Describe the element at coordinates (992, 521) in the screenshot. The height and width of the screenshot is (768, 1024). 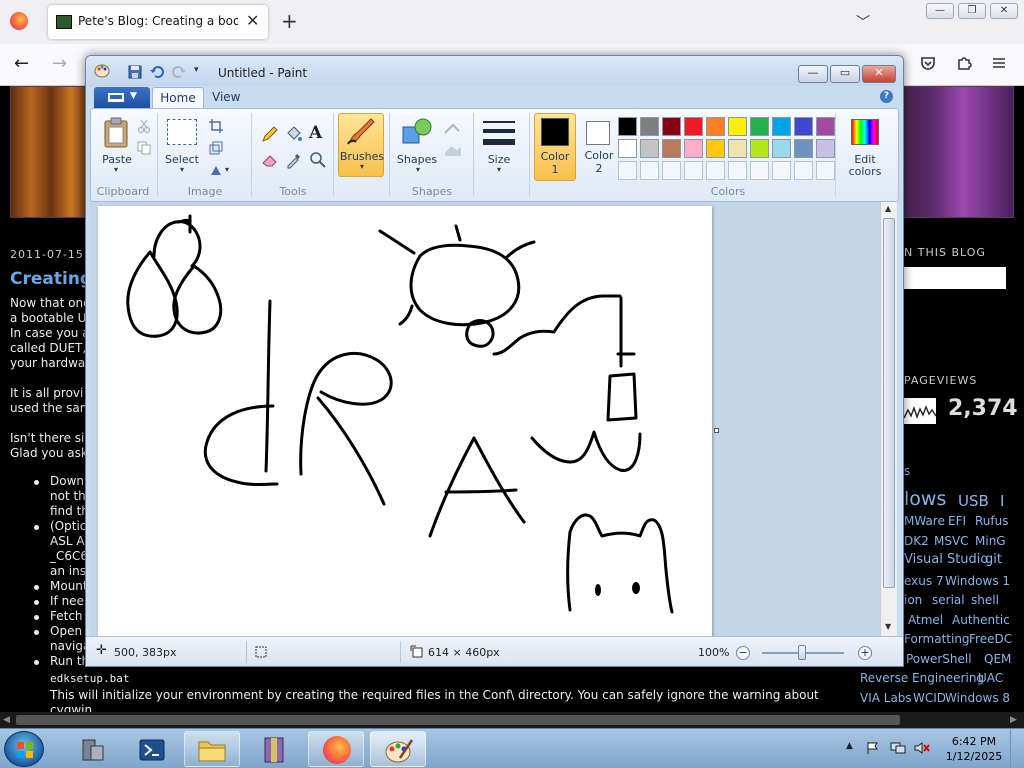
I see `label-tag: Rufus` at that location.